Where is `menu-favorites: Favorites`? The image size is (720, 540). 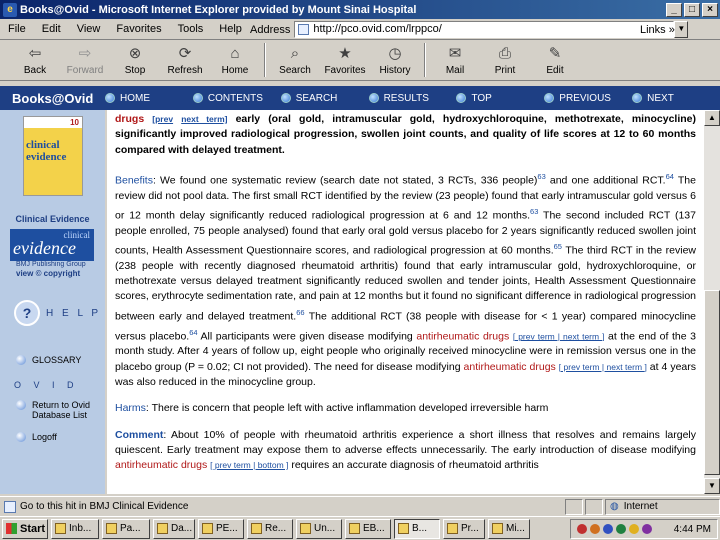
menu-favorites: Favorites is located at coordinates (138, 29).